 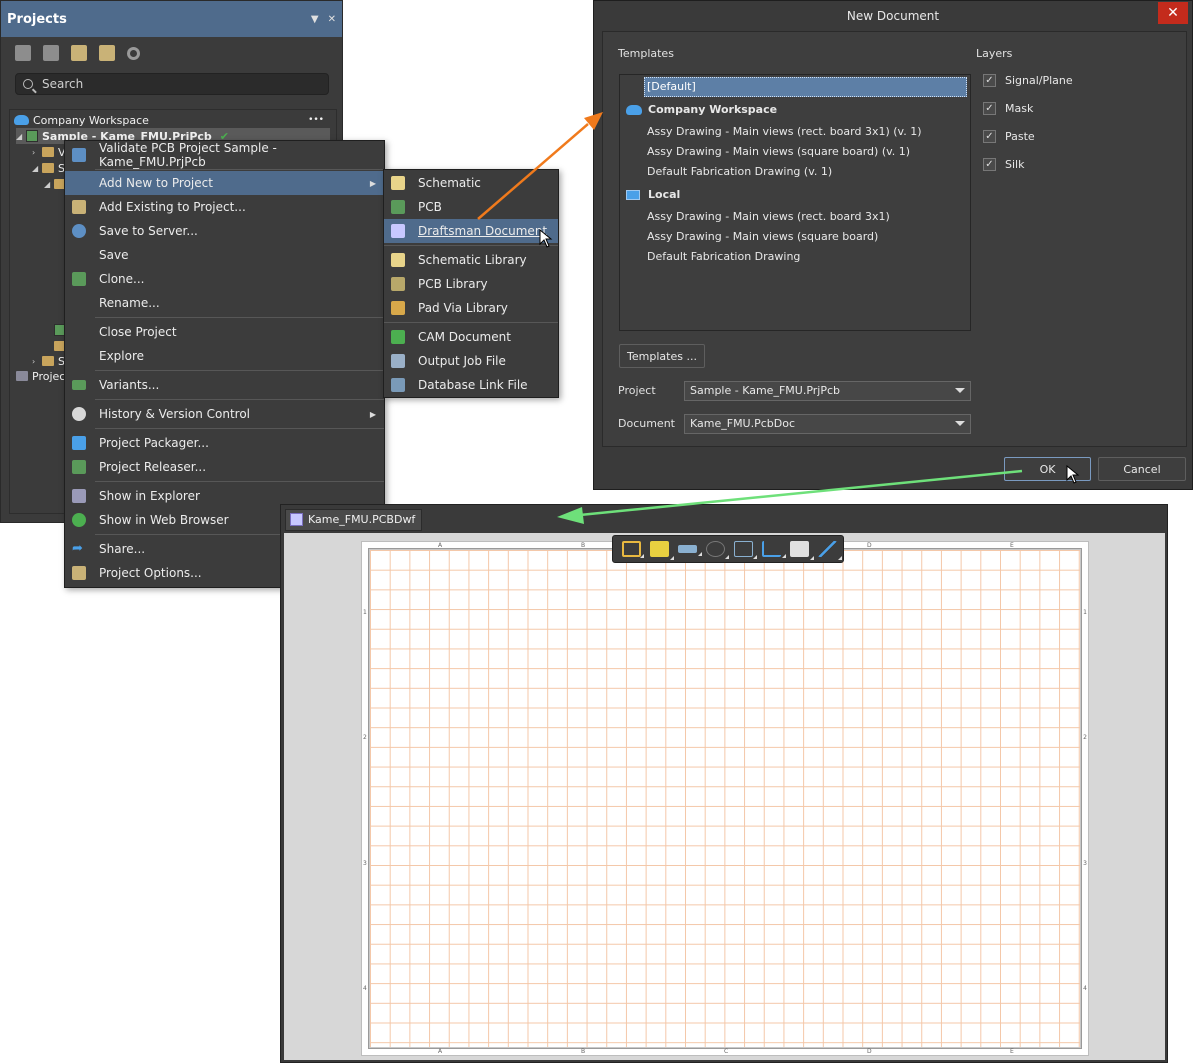 I want to click on cancel-button: Cancel, so click(x=1142, y=469).